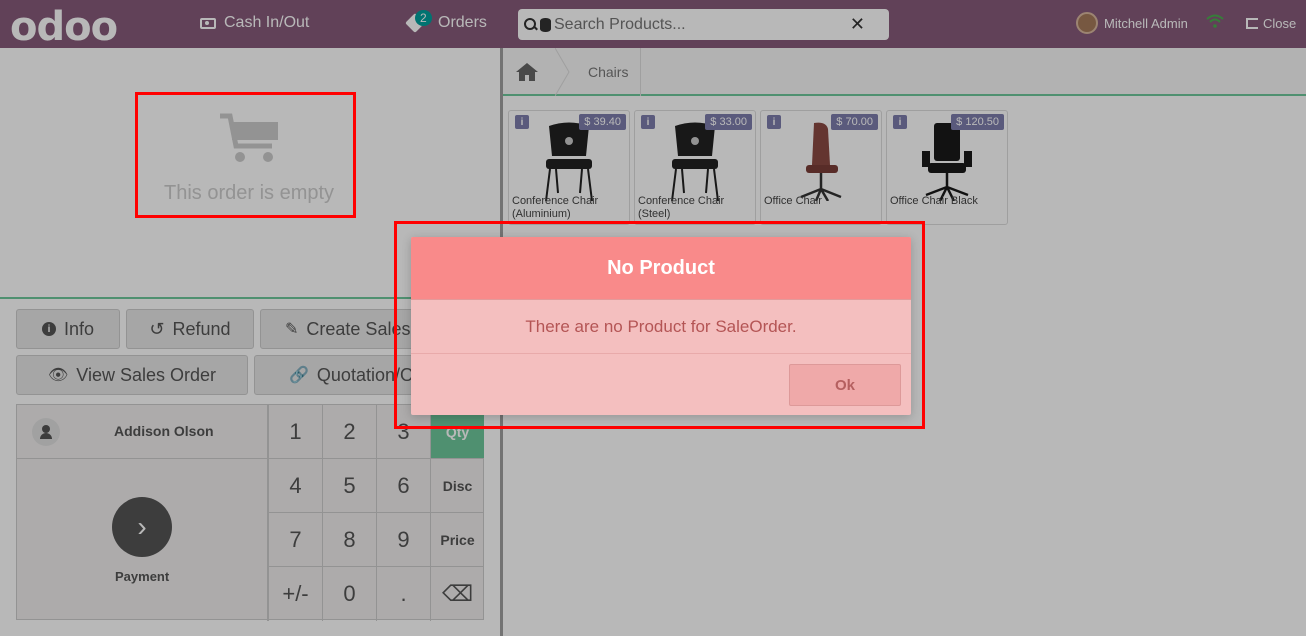  Describe the element at coordinates (845, 385) in the screenshot. I see `ok-button: Ok` at that location.